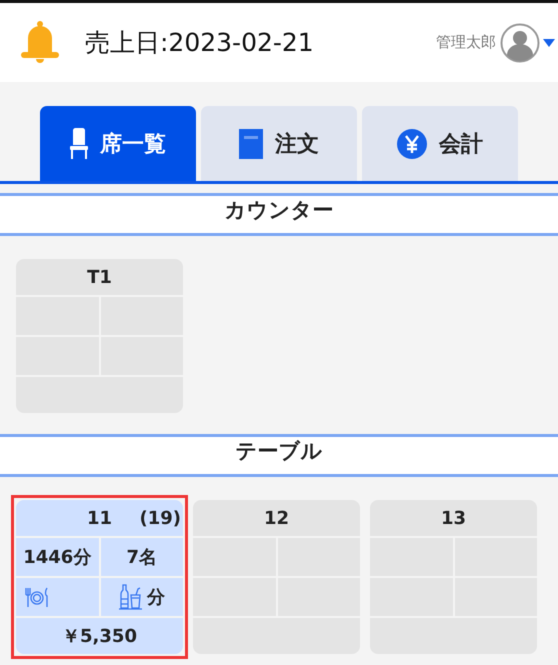 The image size is (558, 665). Describe the element at coordinates (118, 143) in the screenshot. I see `tab: 席一覧` at that location.